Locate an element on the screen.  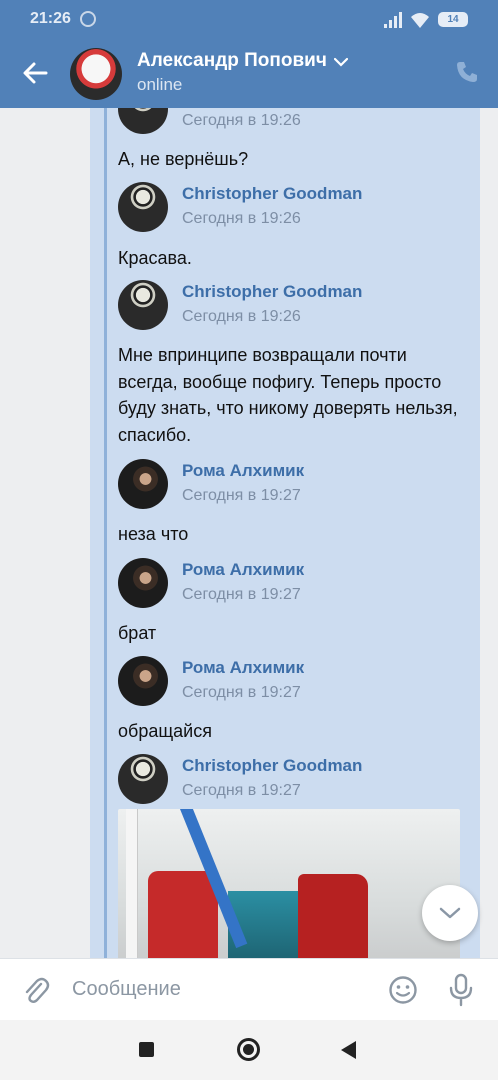
message-text: Красава. is located at coordinates (155, 258).